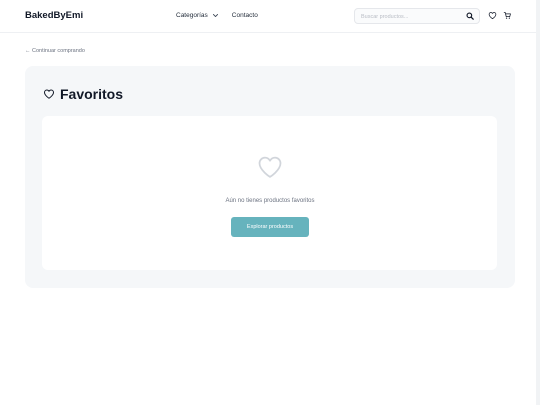 This screenshot has height=405, width=540. What do you see at coordinates (192, 15) in the screenshot?
I see `nav-item-label: Categorías` at bounding box center [192, 15].